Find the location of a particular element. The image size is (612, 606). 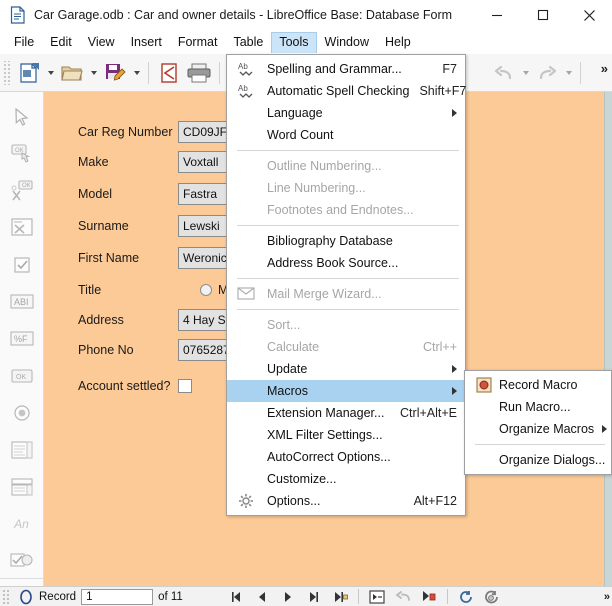

field-label-account-settled: Account settled? is located at coordinates (124, 386).